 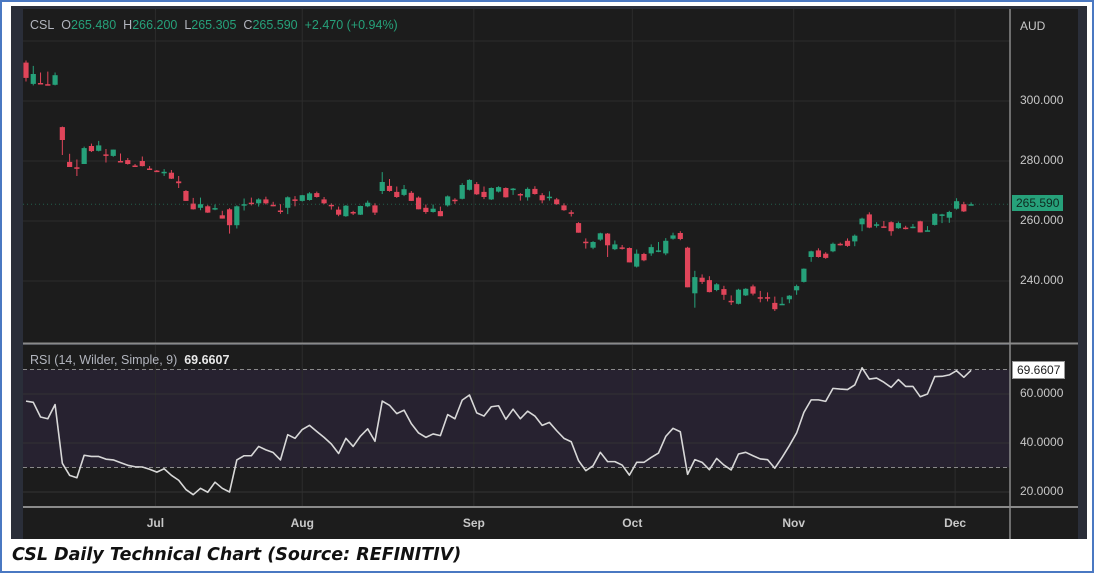 What do you see at coordinates (516, 523) in the screenshot?
I see `time-axis` at bounding box center [516, 523].